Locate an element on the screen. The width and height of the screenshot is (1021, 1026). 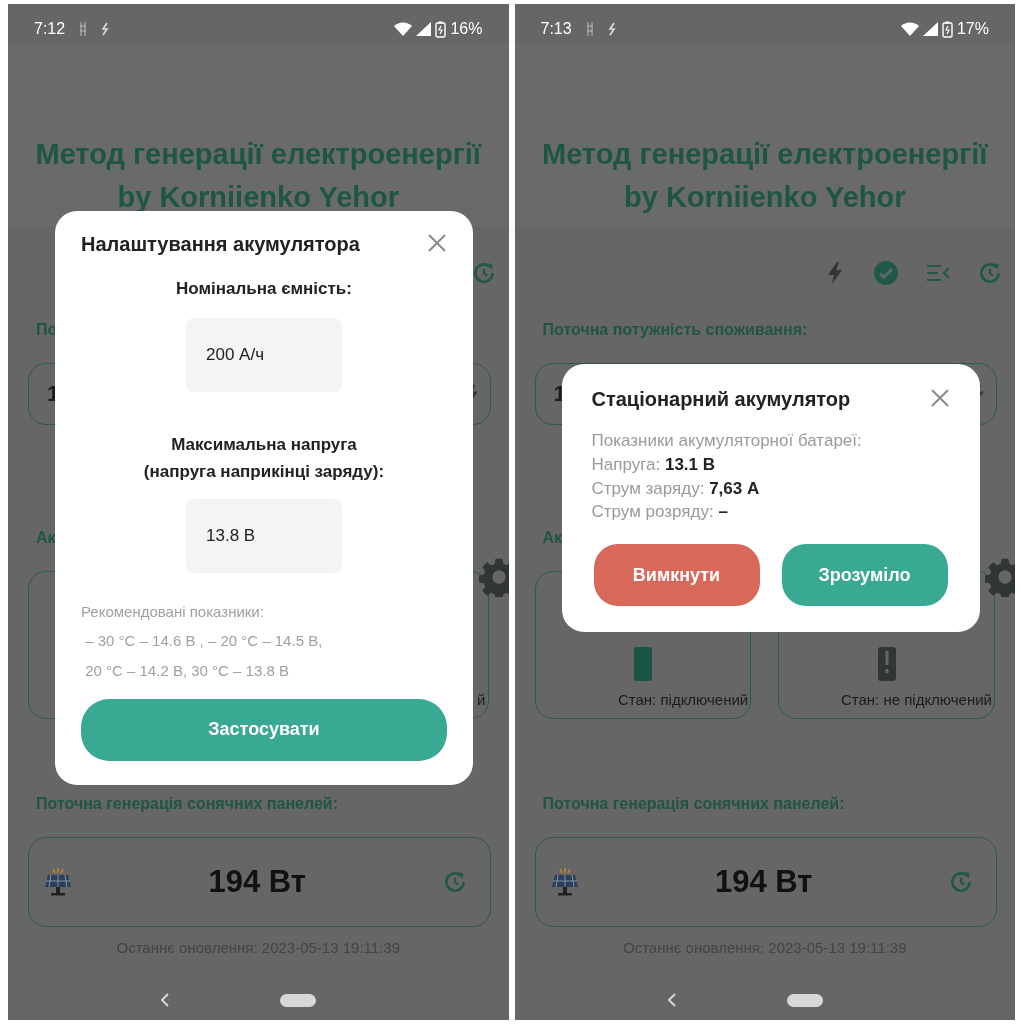
confirm-button: Застосувати is located at coordinates (264, 729).